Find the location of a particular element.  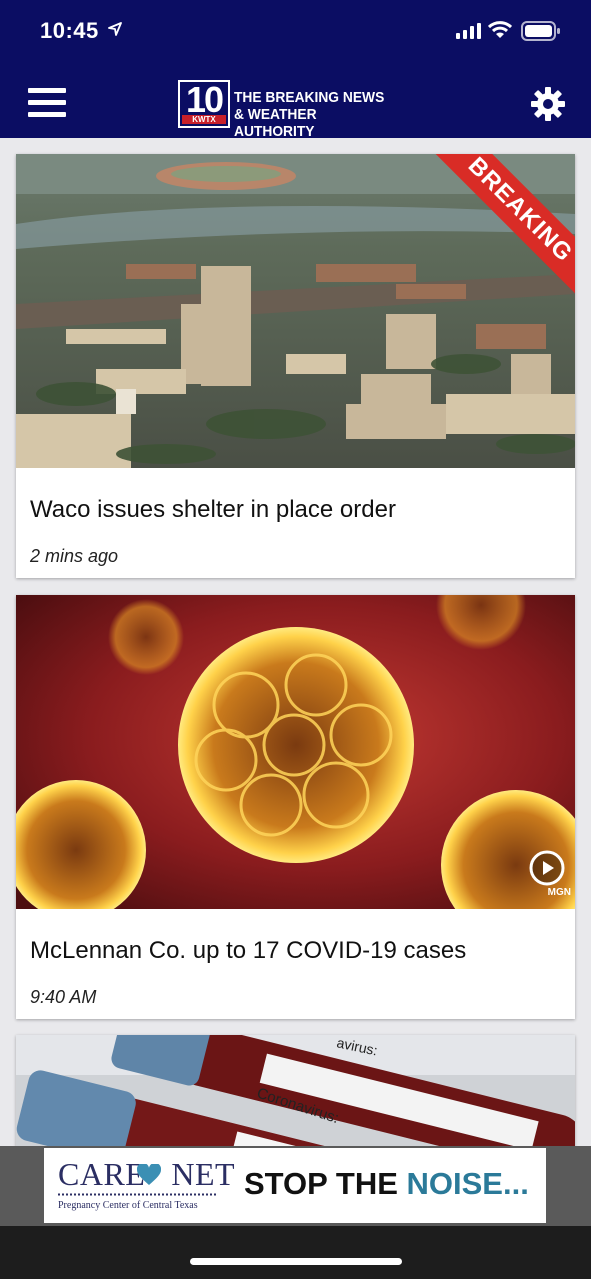

image-credit: MGN is located at coordinates (559, 892).